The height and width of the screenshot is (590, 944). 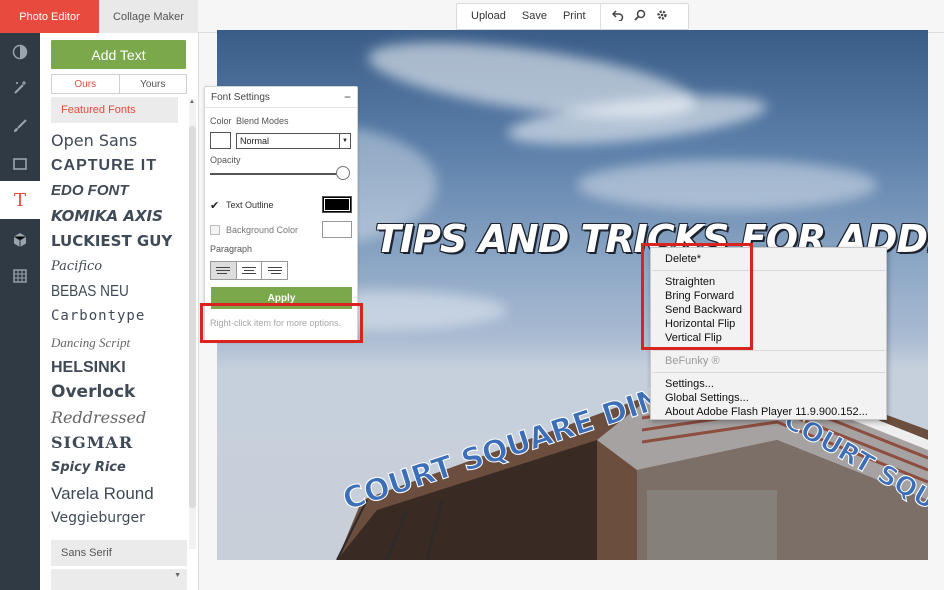 I want to click on font-item-spicy-rice: Spicy Rice, so click(x=118, y=467).